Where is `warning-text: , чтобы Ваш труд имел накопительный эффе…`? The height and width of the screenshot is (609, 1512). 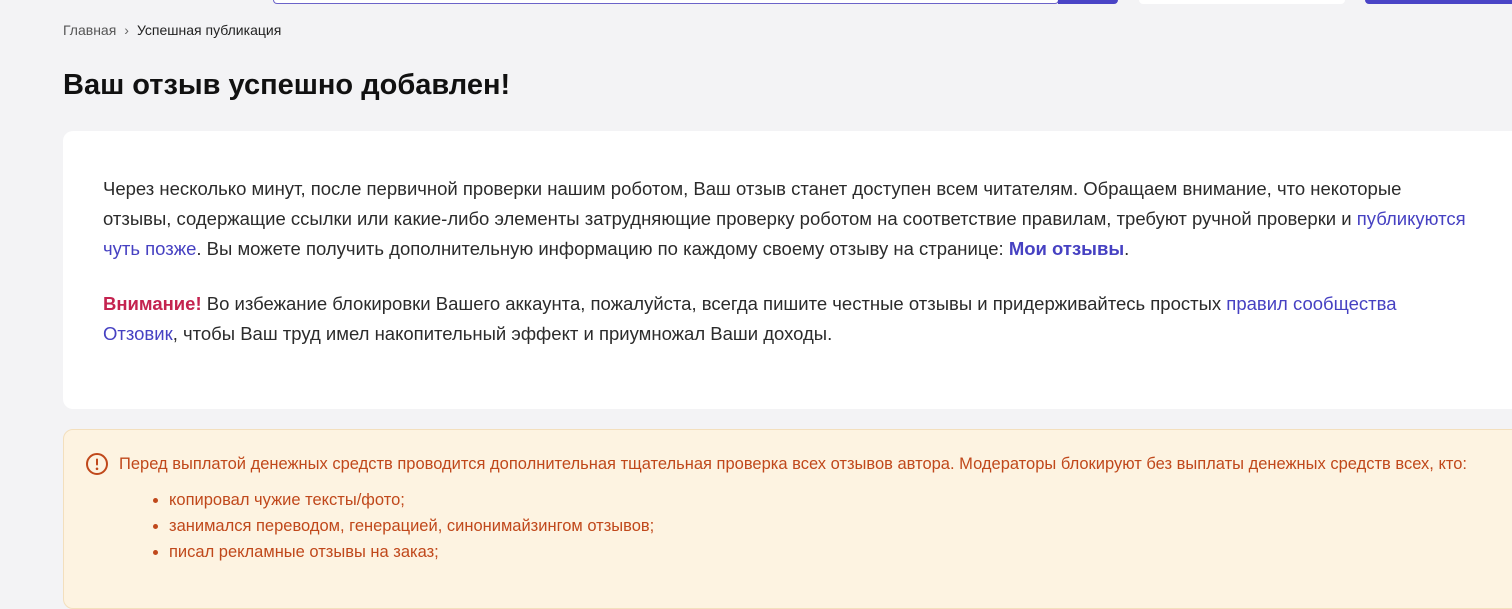 warning-text: , чтобы Ваш труд имел накопительный эффе… is located at coordinates (502, 333).